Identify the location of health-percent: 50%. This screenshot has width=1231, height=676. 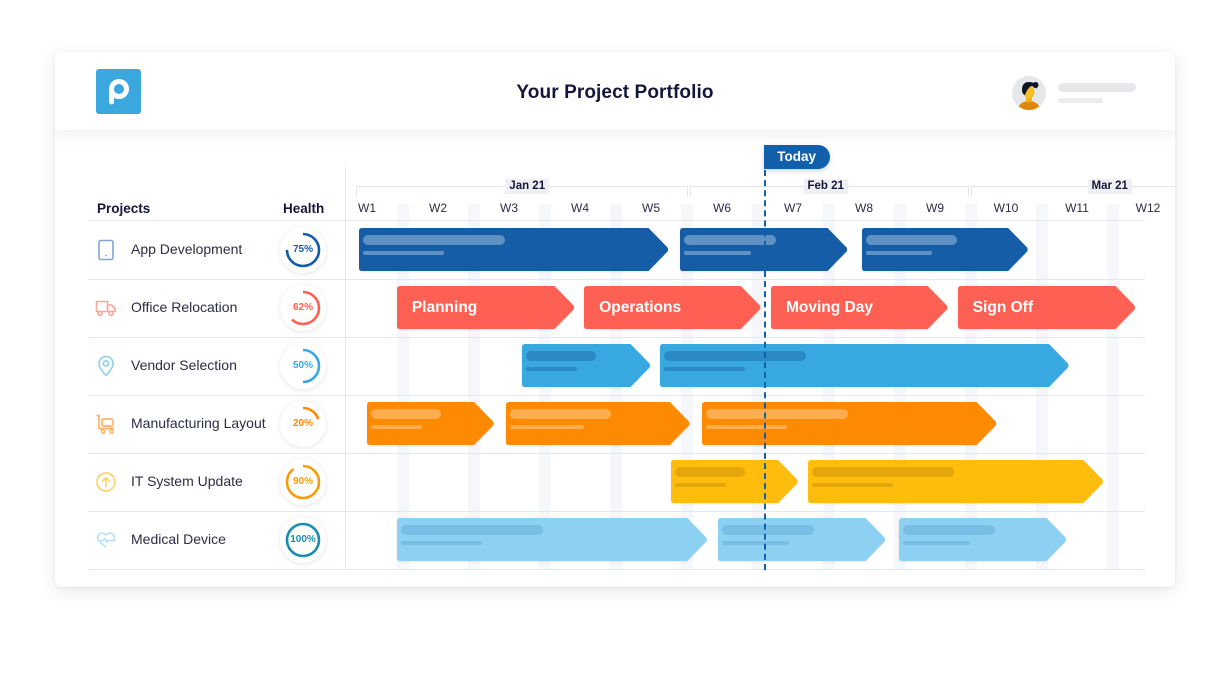
(302, 365).